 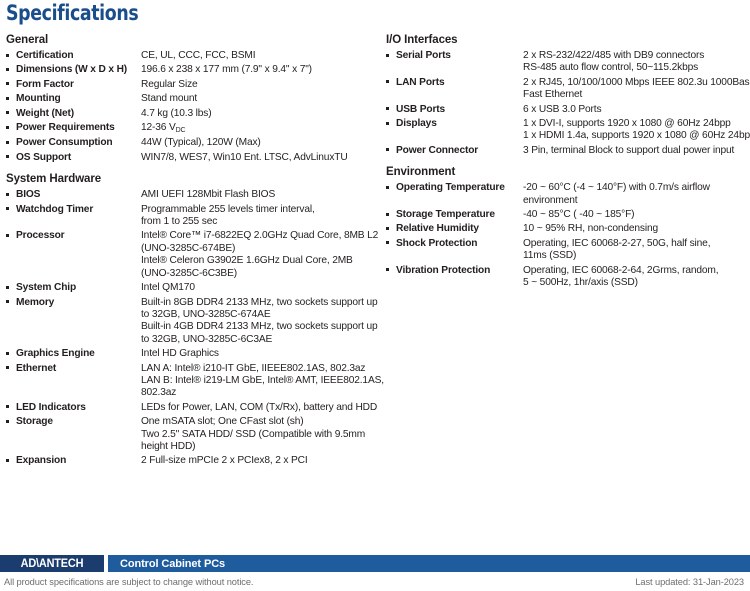 I want to click on spec-value-line: Programmable 255 levels timer interval,, so click(x=228, y=209).